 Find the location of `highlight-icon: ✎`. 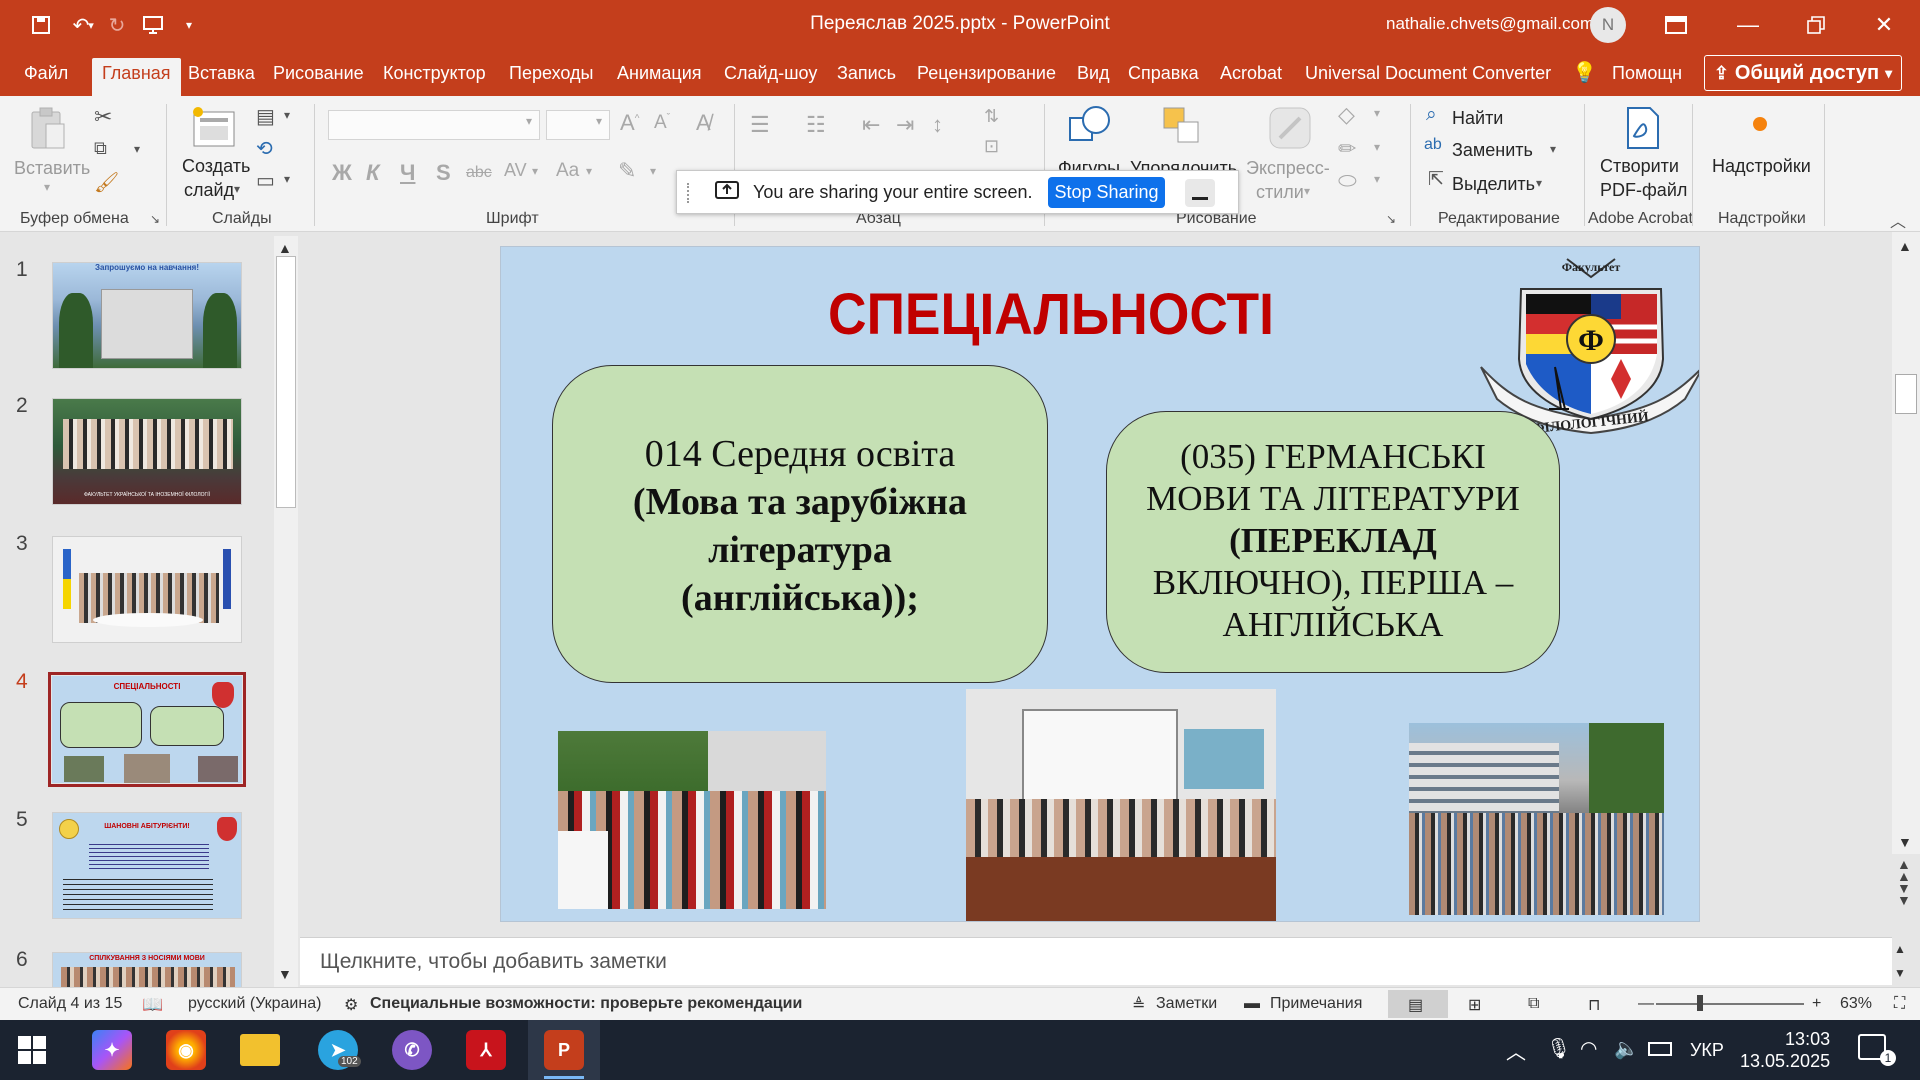

highlight-icon: ✎ is located at coordinates (627, 171).